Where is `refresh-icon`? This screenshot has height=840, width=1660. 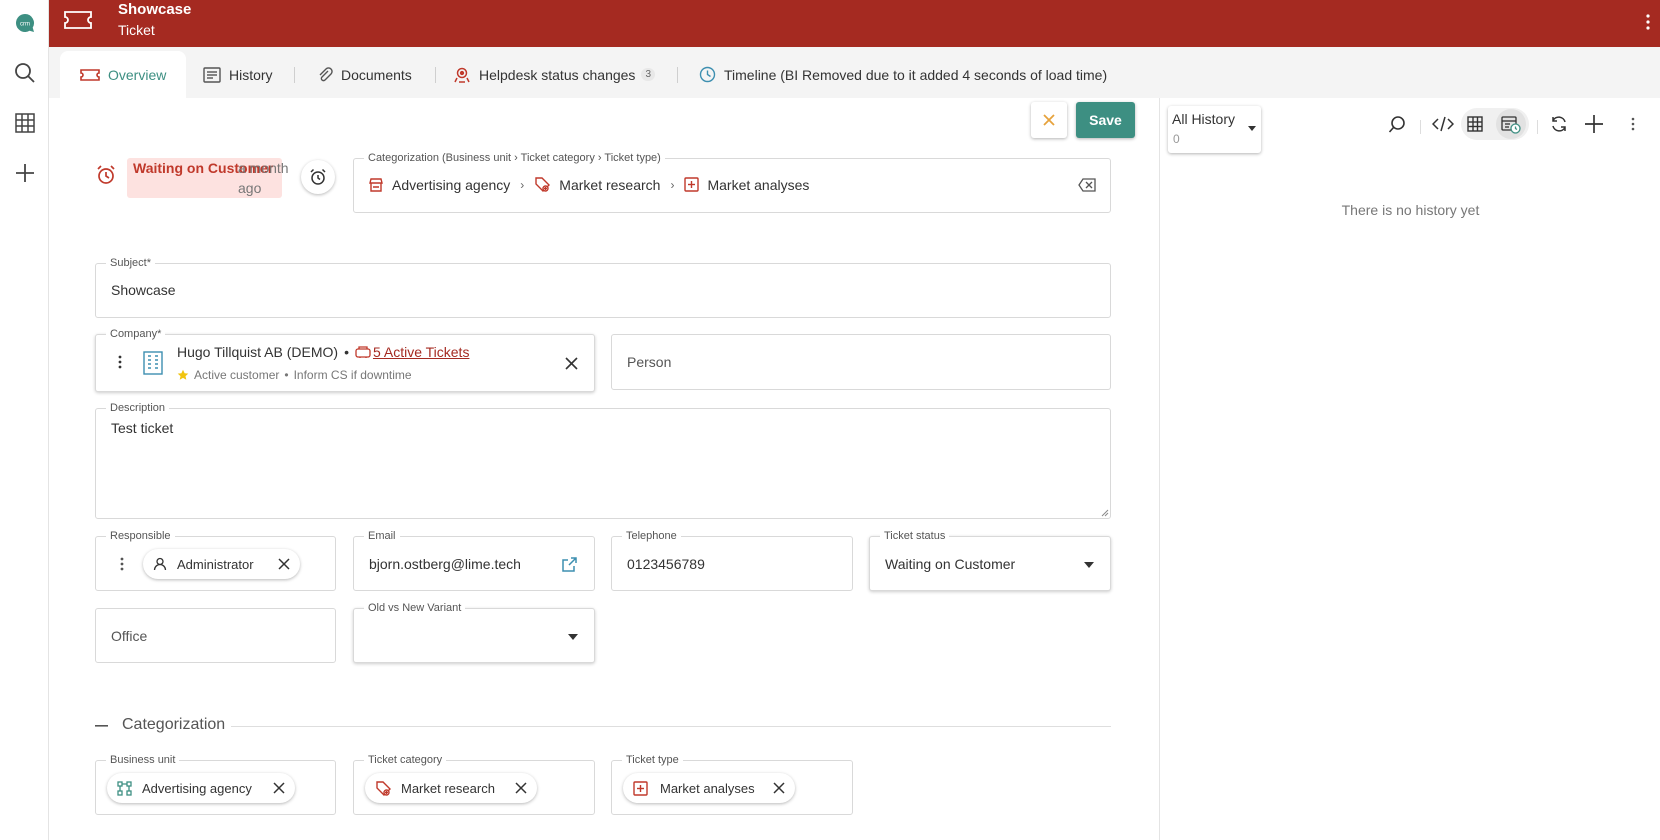 refresh-icon is located at coordinates (1559, 124).